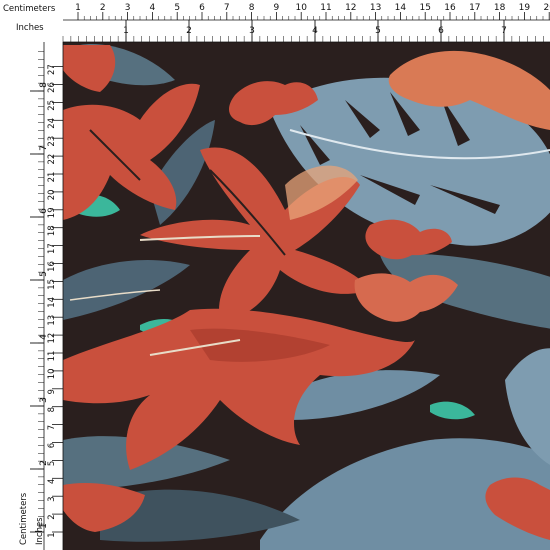  Describe the element at coordinates (350, 8) in the screenshot. I see `ruler-top-cm-label: 12` at that location.